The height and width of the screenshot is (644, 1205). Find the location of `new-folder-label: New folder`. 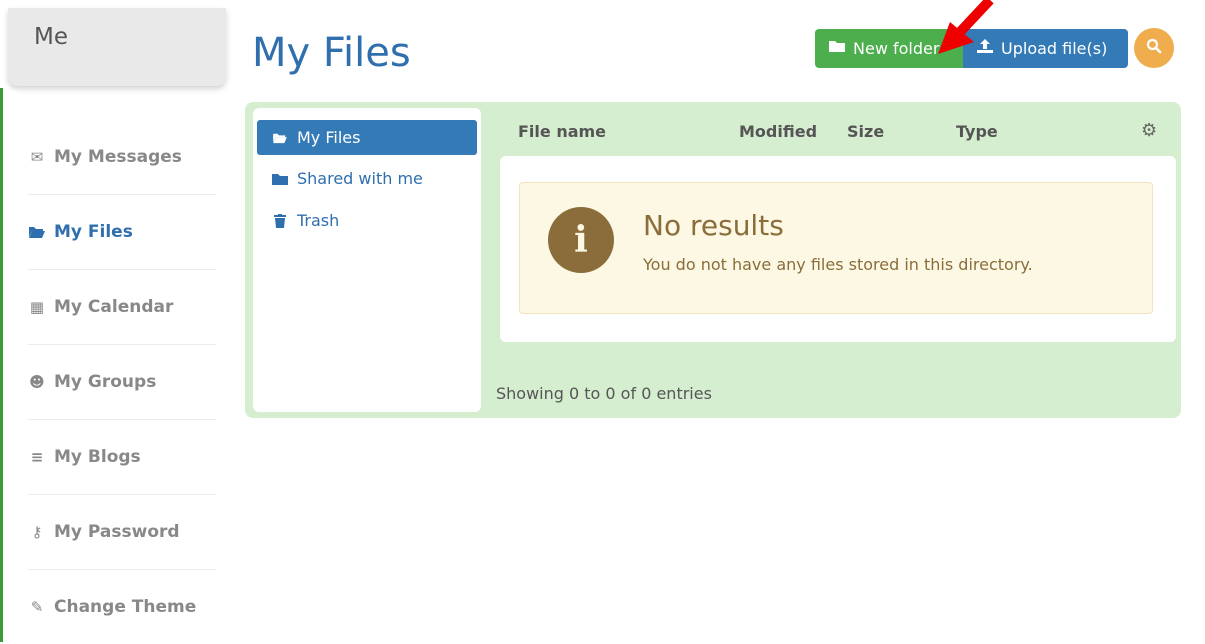

new-folder-label: New folder is located at coordinates (896, 48).